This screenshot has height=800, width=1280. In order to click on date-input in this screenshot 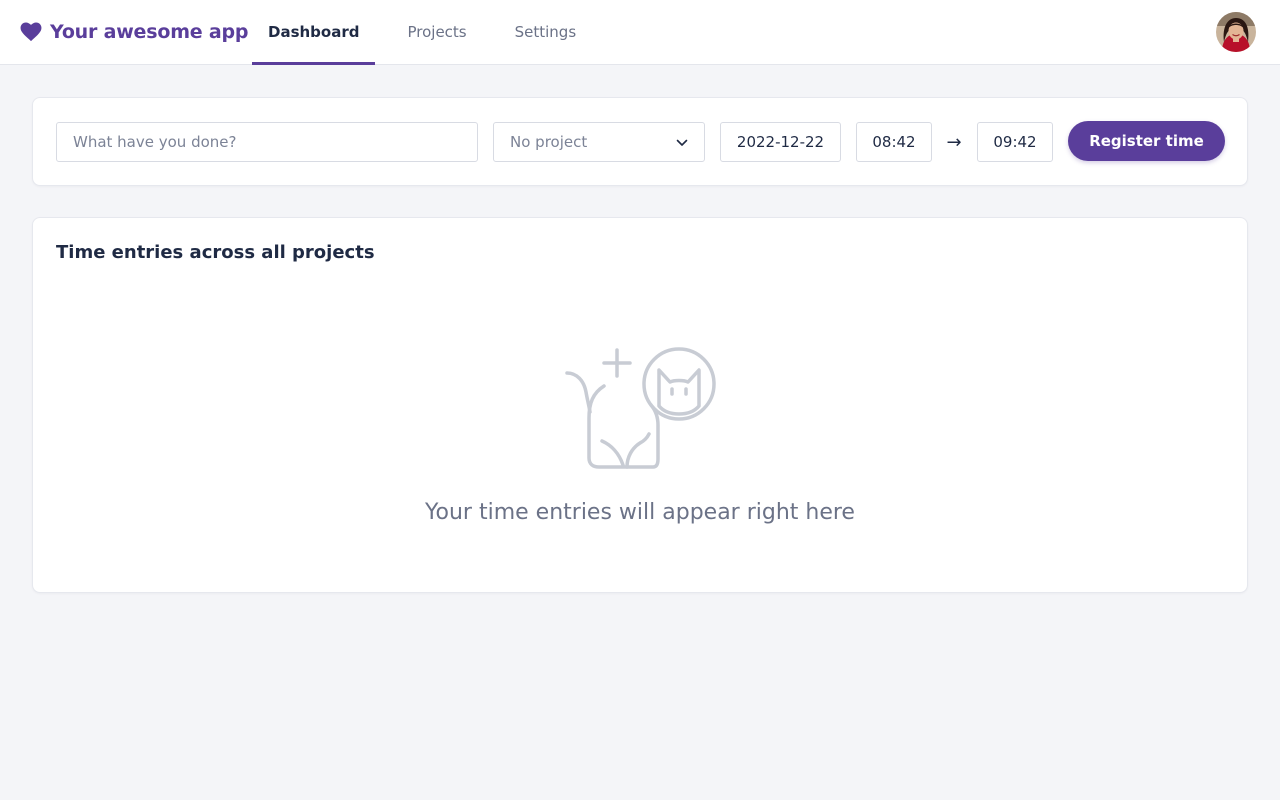, I will do `click(780, 142)`.